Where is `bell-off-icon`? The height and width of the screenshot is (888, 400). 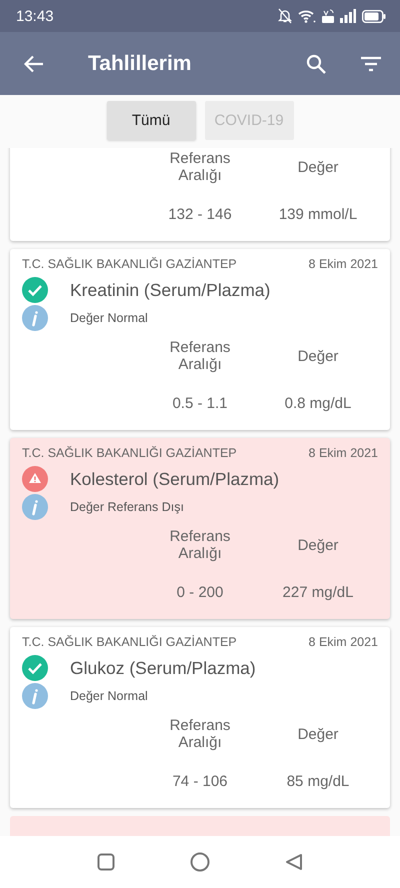
bell-off-icon is located at coordinates (285, 16).